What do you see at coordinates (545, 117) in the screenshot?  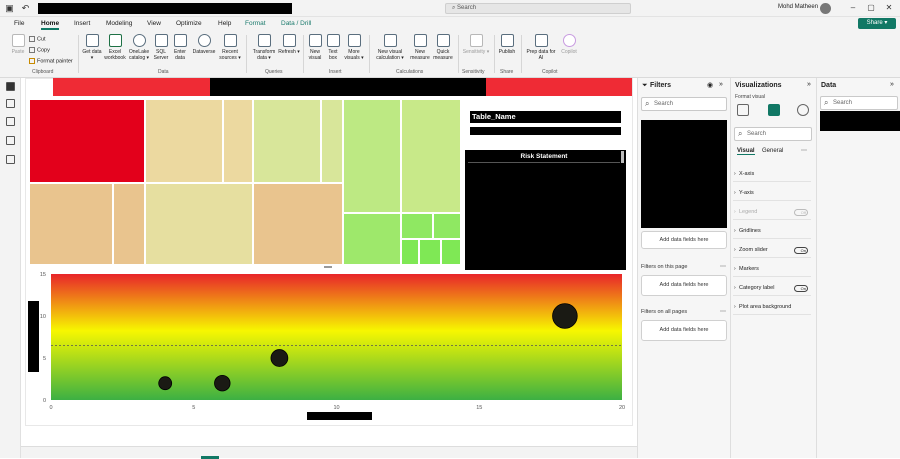 I see `table-name-card: Table_Name` at bounding box center [545, 117].